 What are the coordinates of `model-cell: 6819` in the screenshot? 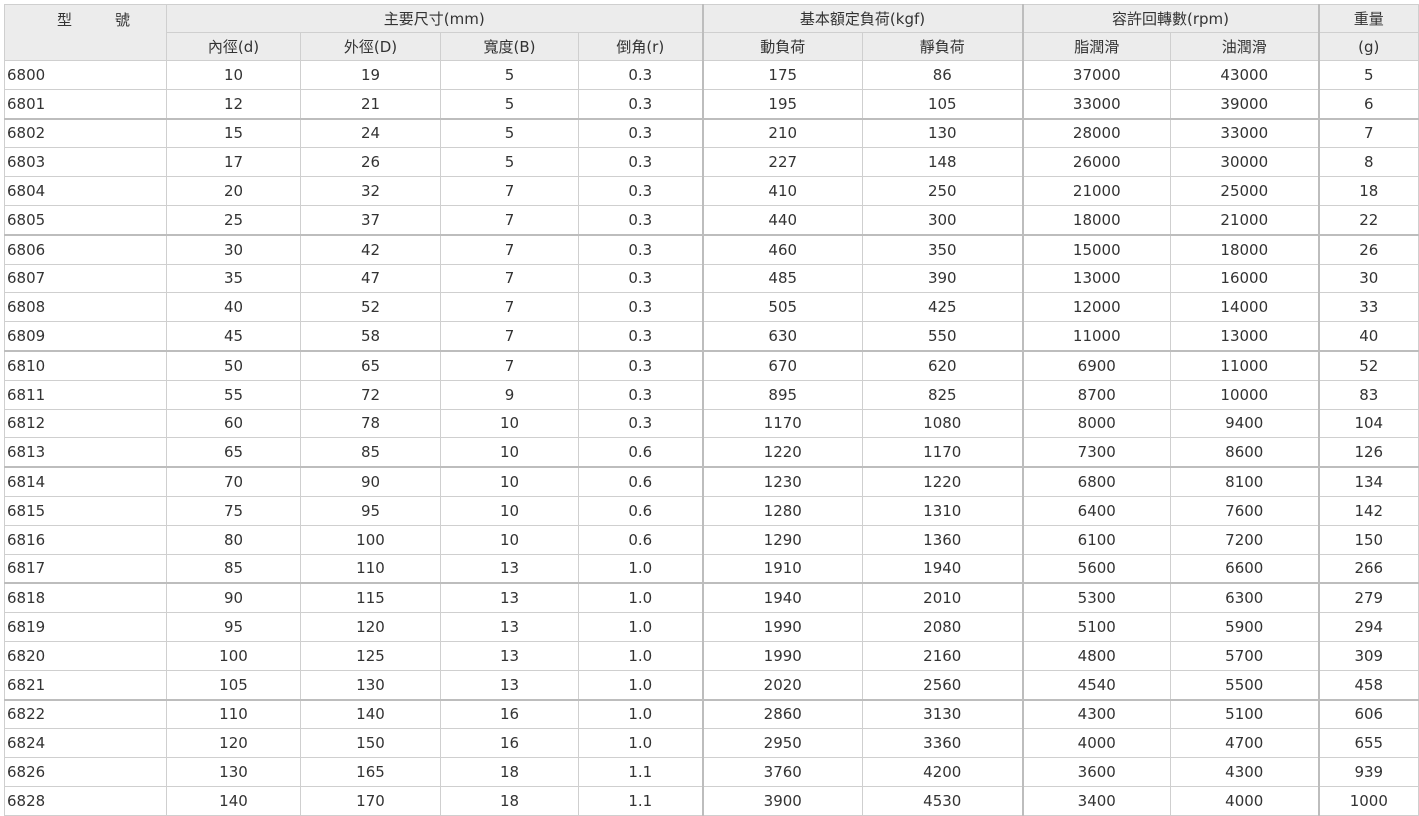 It's located at (85, 627).